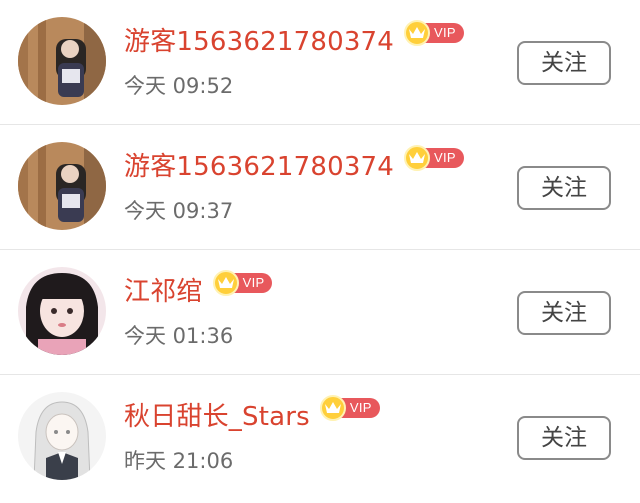 The width and height of the screenshot is (640, 503). I want to click on avatar-anime-icon, so click(62, 436).